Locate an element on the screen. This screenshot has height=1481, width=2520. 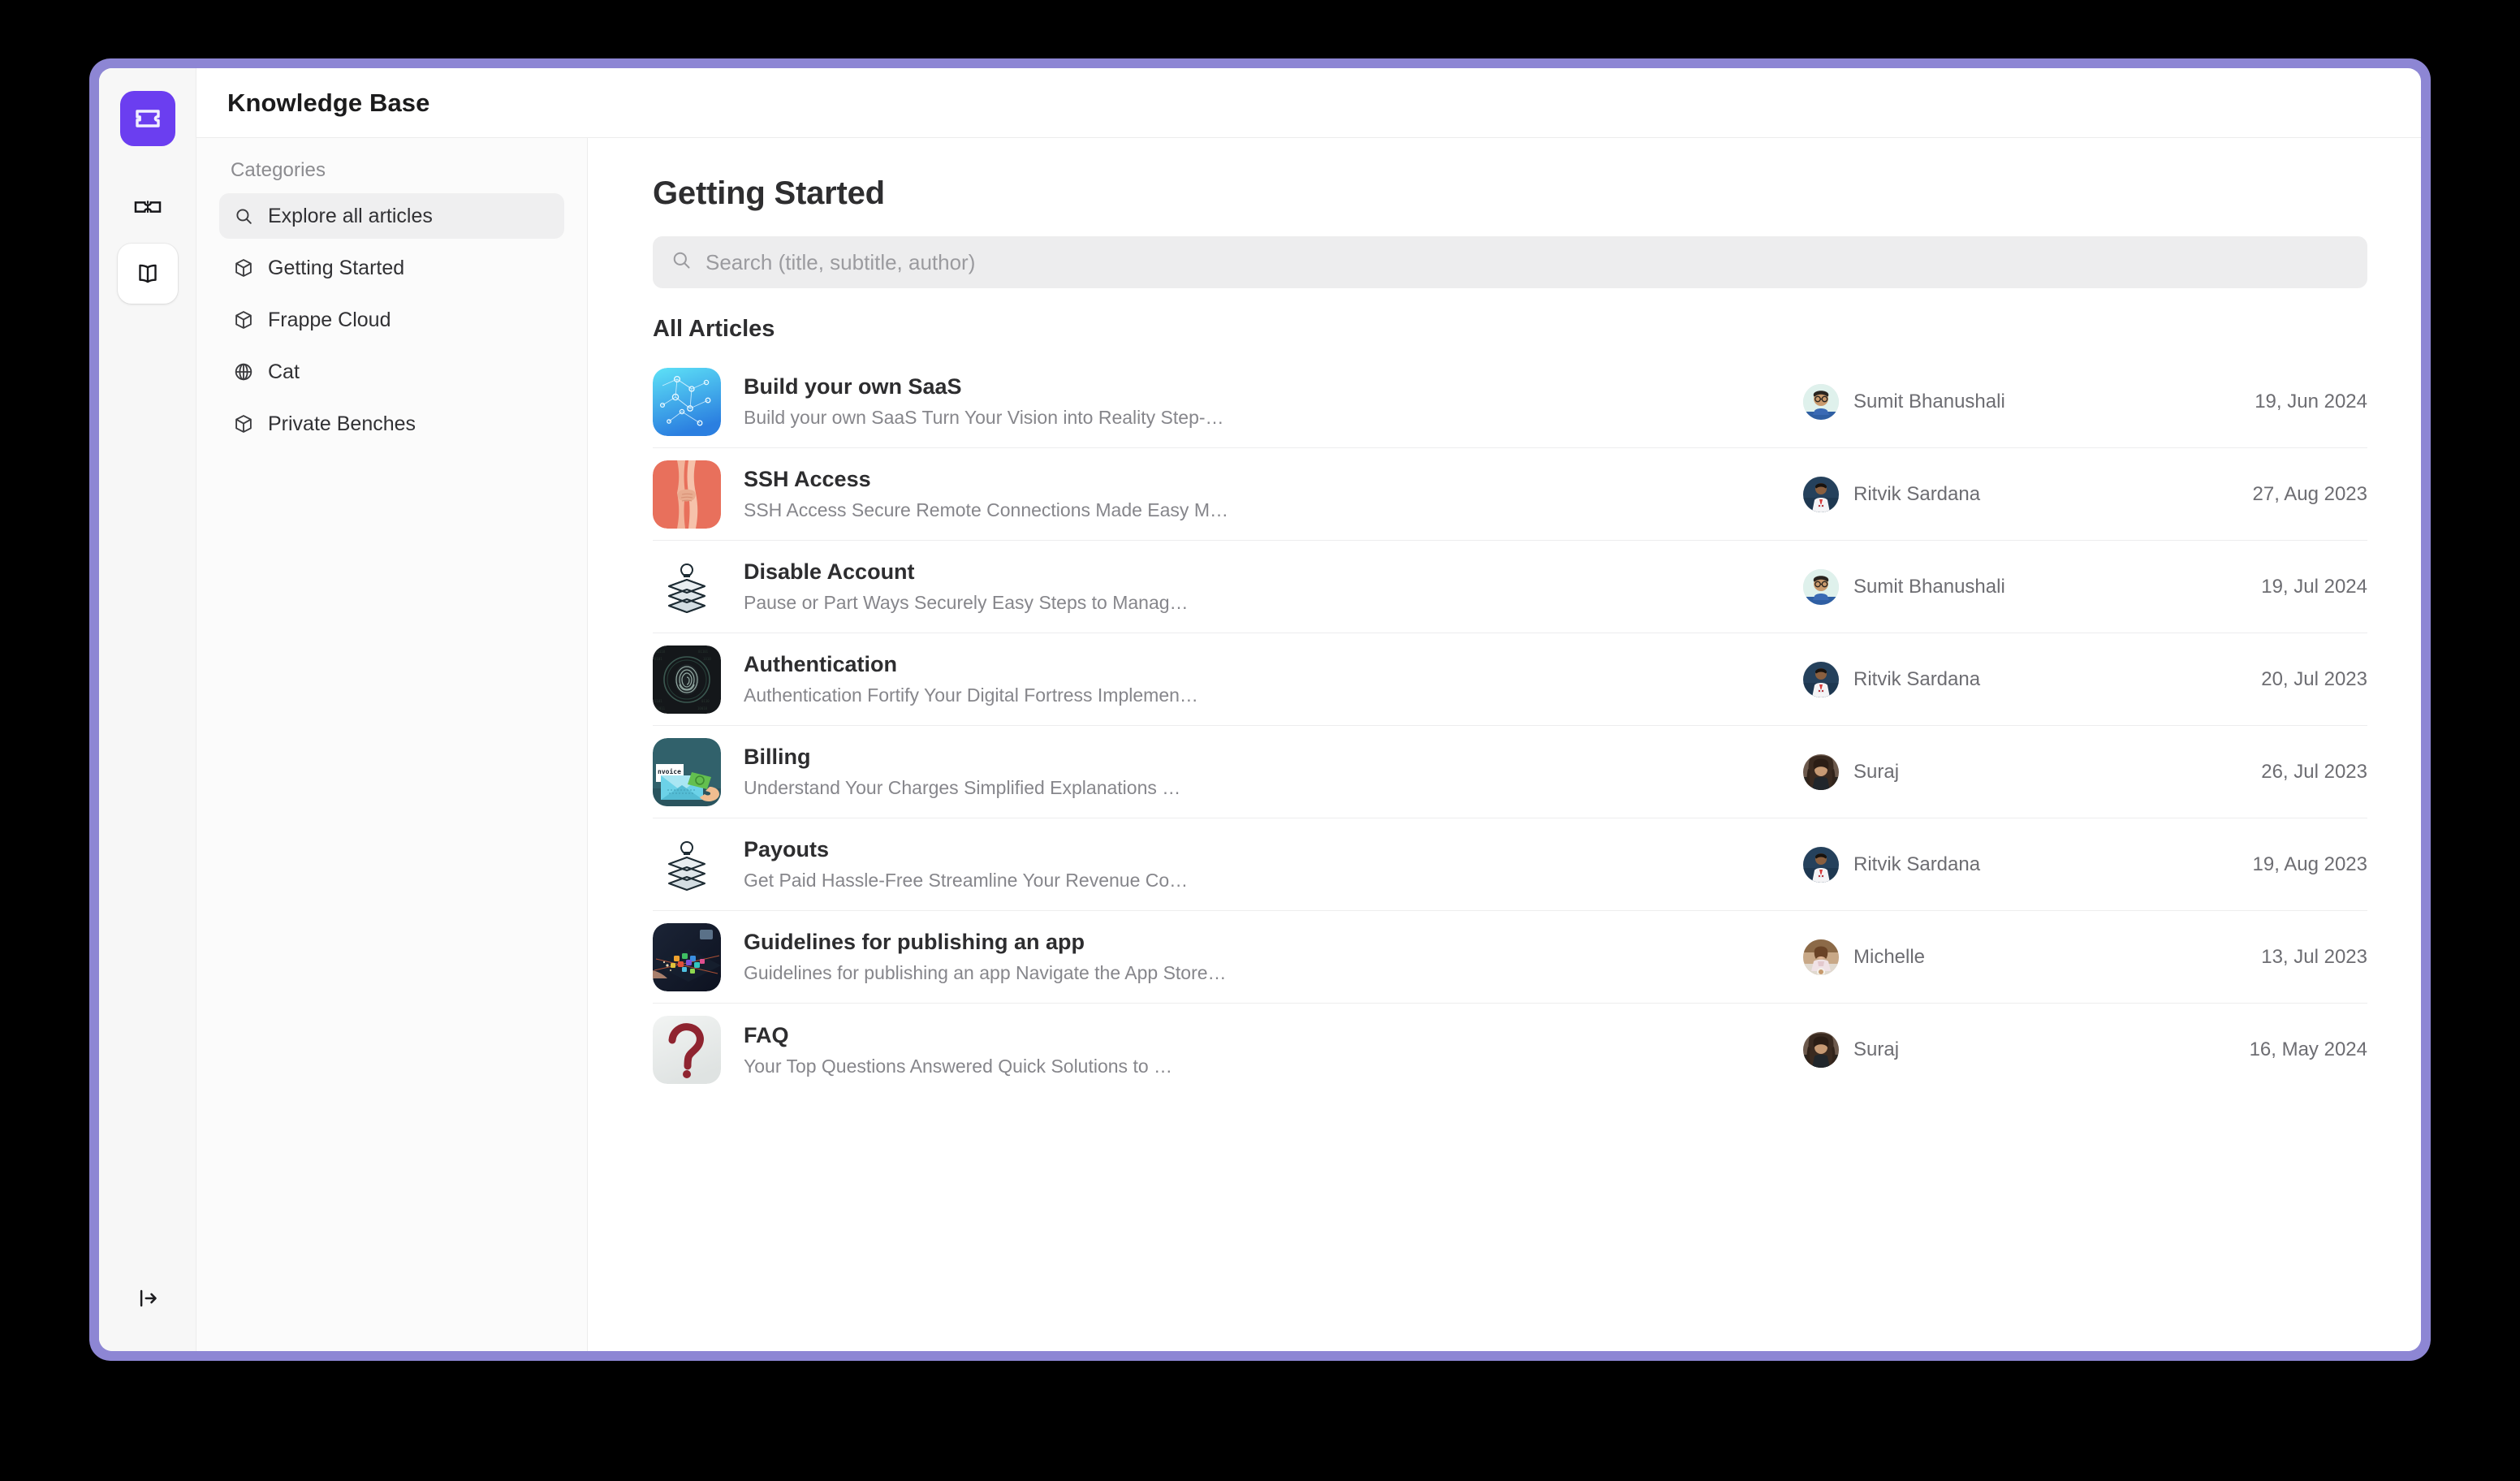
frappe-helpdesk-logo is located at coordinates (147, 118).